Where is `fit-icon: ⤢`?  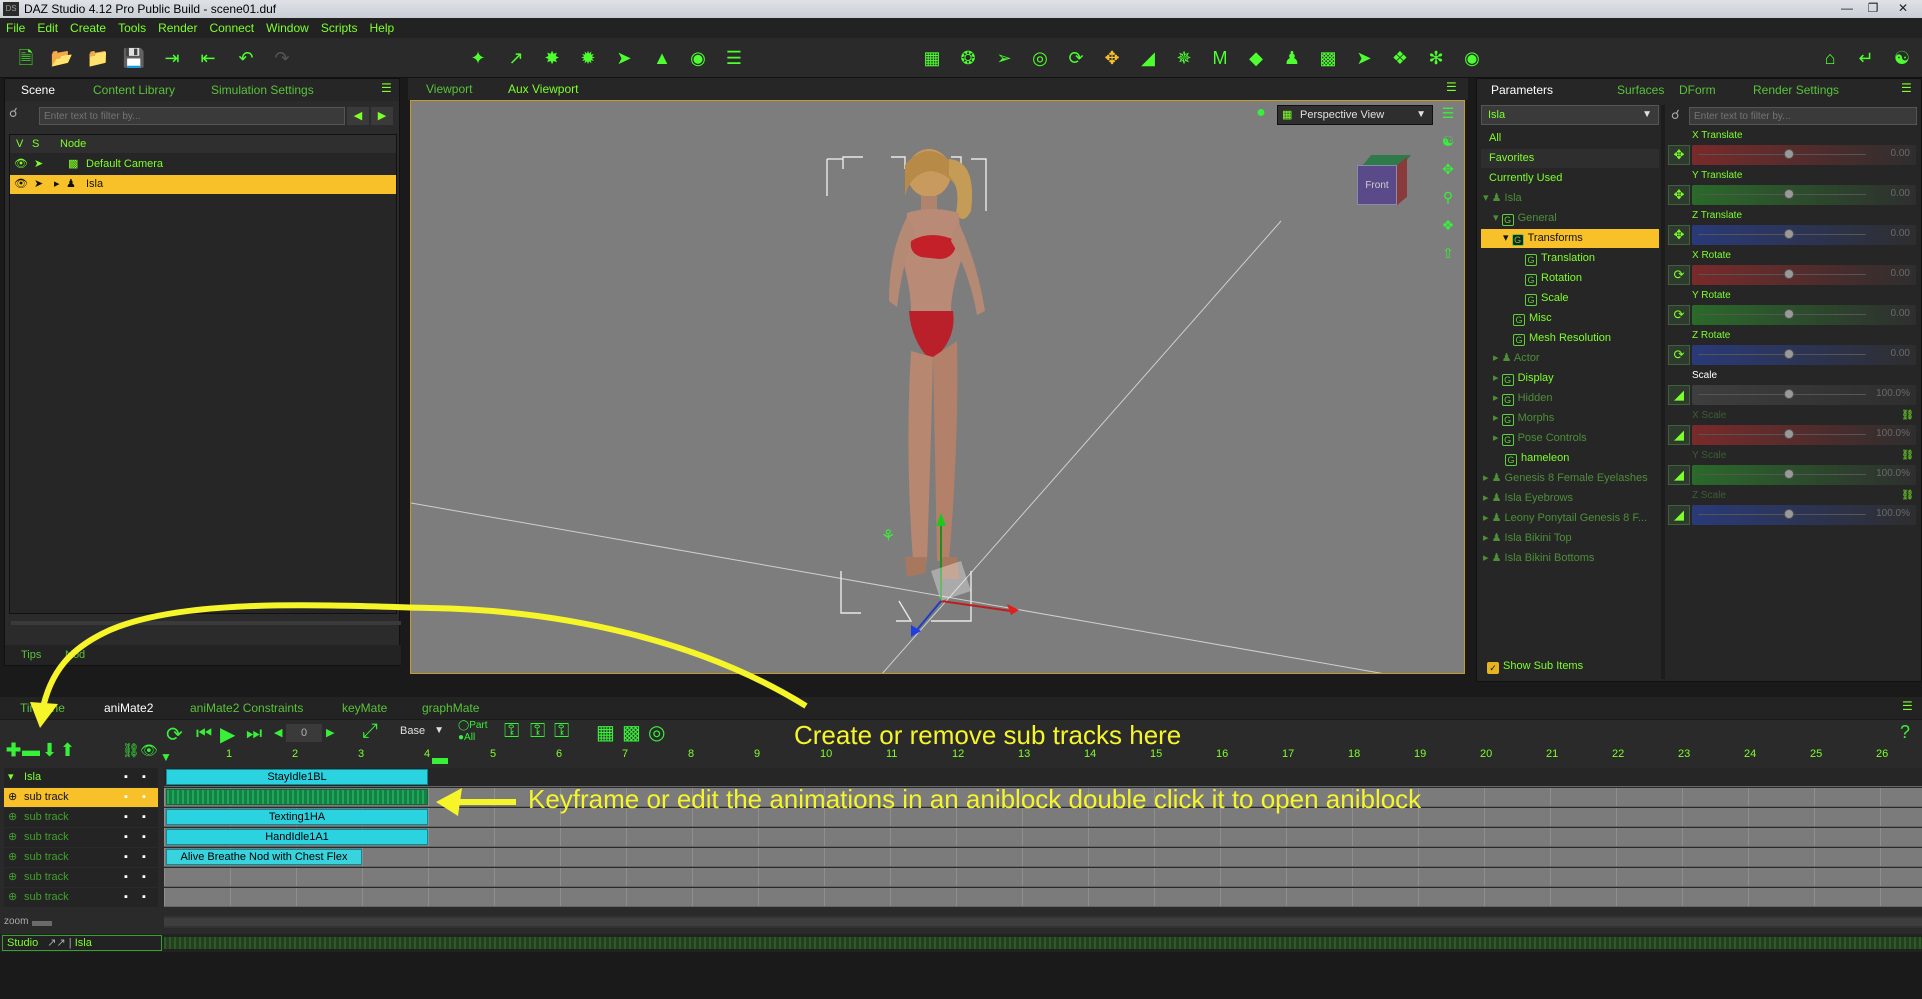 fit-icon: ⤢ is located at coordinates (370, 731).